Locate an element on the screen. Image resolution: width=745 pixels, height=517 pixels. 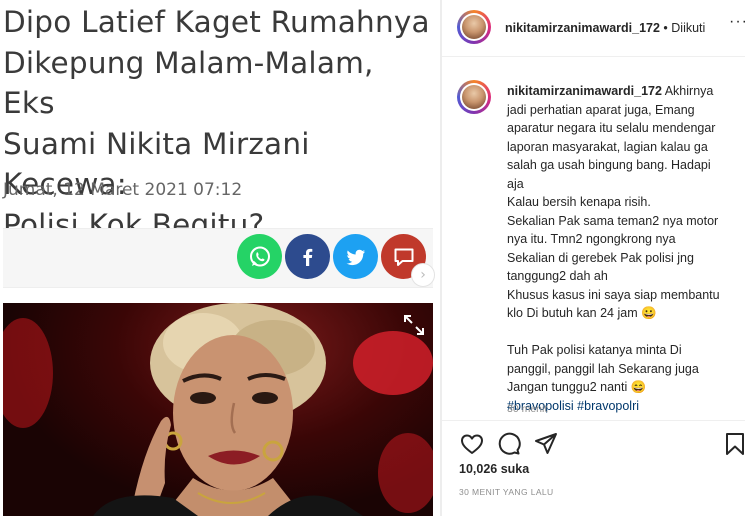
whatsapp-share-button is located at coordinates (259, 256).